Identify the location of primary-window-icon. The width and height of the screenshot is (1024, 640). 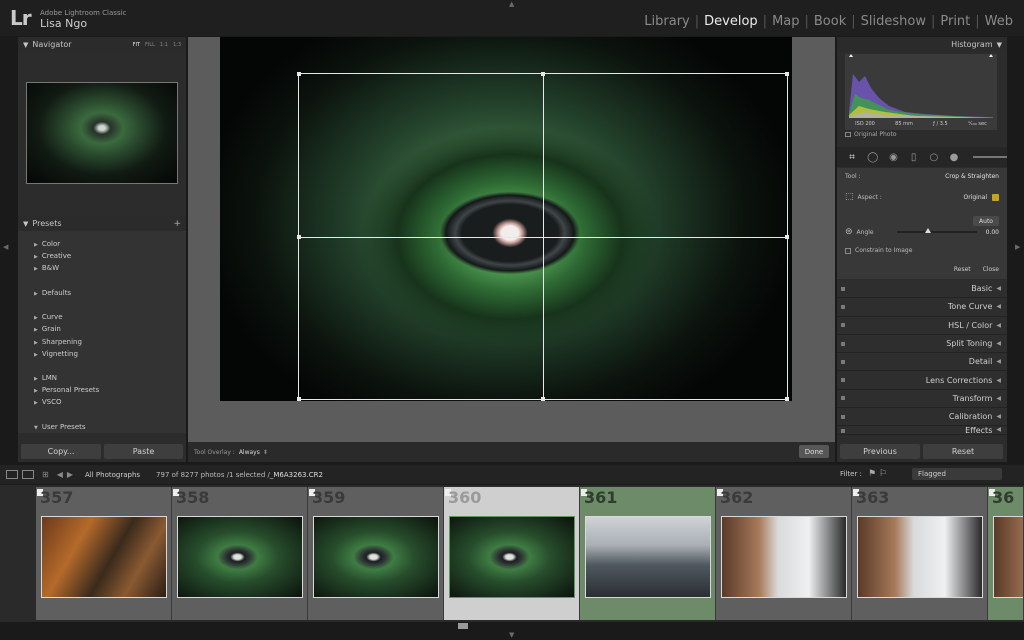
(12, 474).